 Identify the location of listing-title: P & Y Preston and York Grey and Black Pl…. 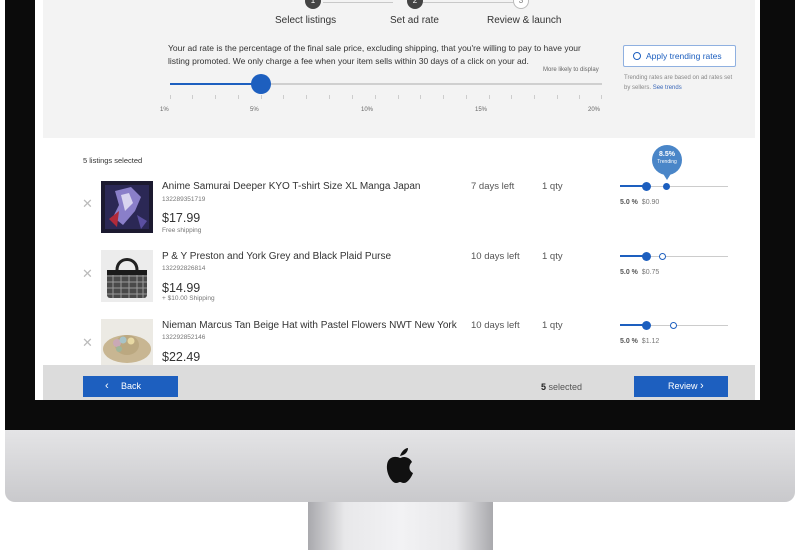
(276, 256).